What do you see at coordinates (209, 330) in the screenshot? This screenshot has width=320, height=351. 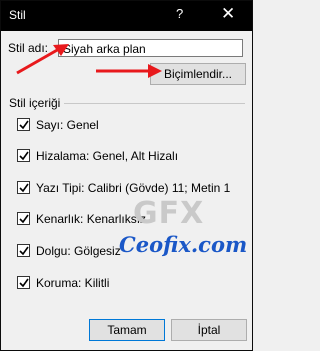 I see `cancel-button: İptal` at bounding box center [209, 330].